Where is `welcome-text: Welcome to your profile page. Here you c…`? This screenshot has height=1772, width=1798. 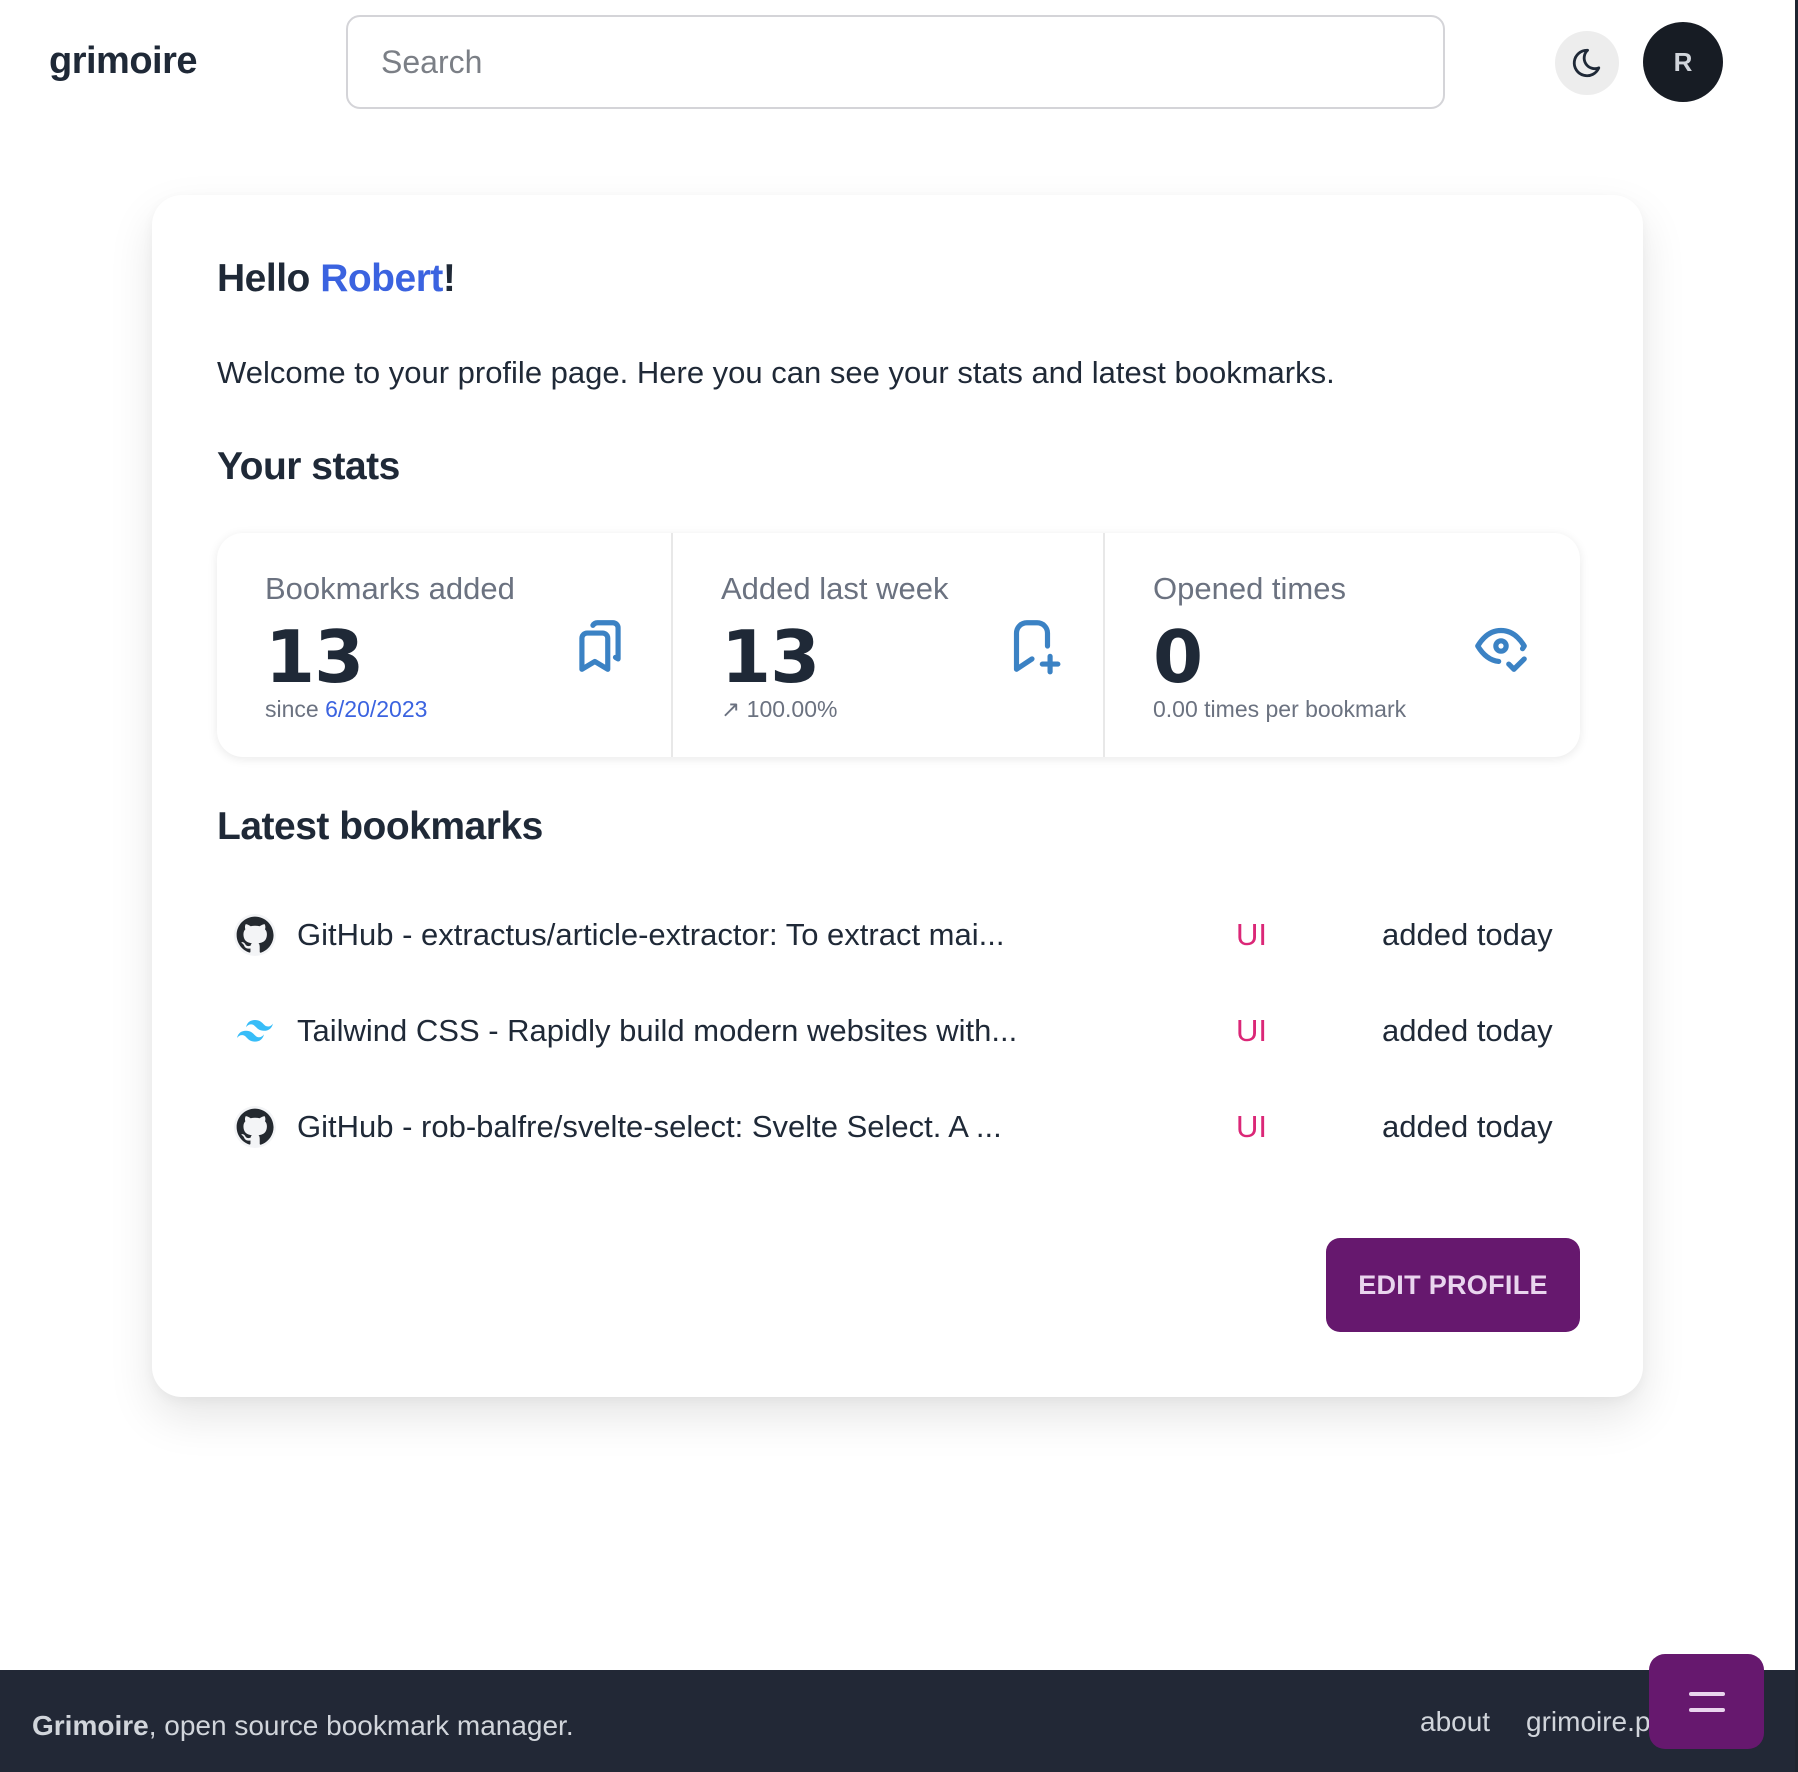
welcome-text: Welcome to your profile page. Here you c… is located at coordinates (776, 372).